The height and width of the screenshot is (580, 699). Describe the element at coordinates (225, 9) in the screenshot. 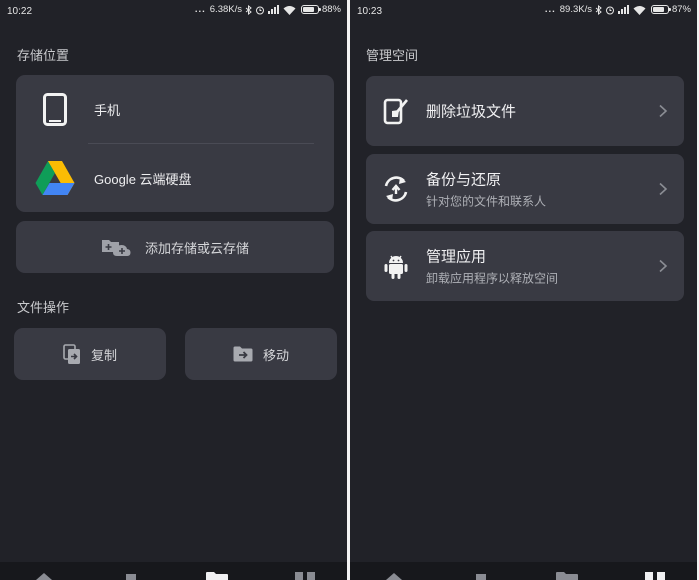

I see `network-speed: 6.38K/s` at that location.